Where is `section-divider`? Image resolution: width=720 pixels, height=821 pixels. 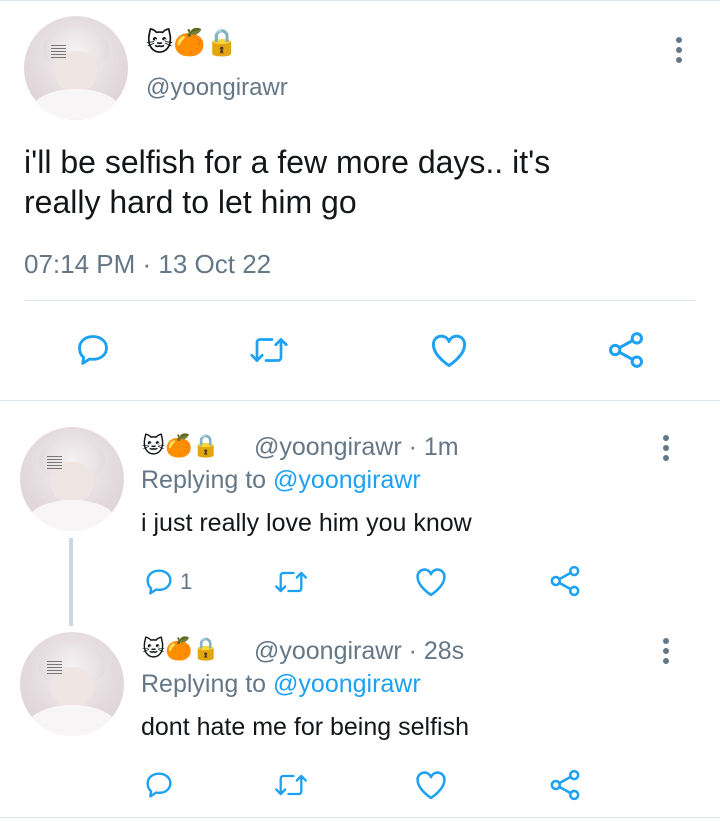 section-divider is located at coordinates (360, 400).